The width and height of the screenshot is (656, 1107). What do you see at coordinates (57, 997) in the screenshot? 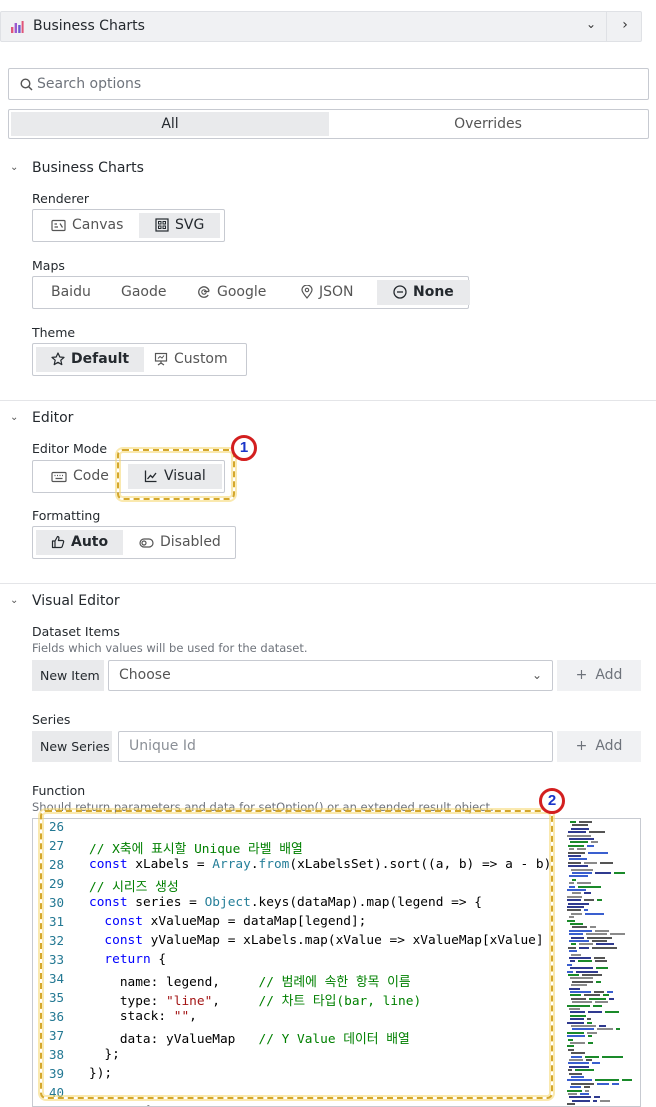
I see `line-number: 35` at bounding box center [57, 997].